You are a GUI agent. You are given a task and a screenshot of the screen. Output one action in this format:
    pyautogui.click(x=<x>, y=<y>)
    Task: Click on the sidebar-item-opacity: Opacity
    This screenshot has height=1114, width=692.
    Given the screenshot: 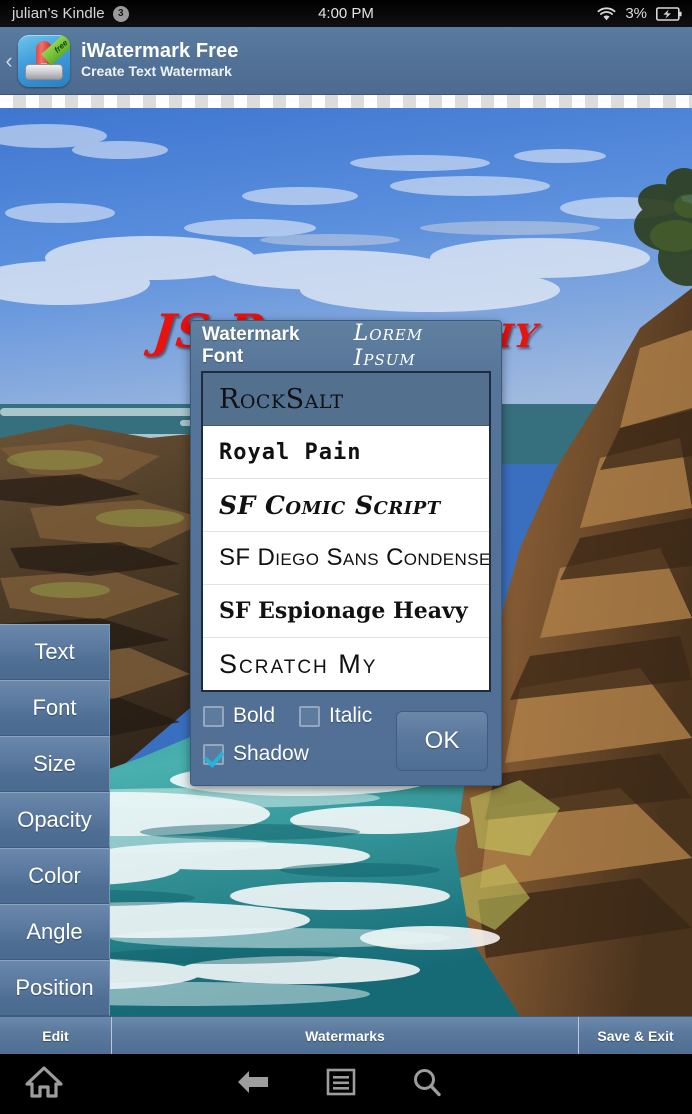 What is the action you would take?
    pyautogui.click(x=55, y=820)
    